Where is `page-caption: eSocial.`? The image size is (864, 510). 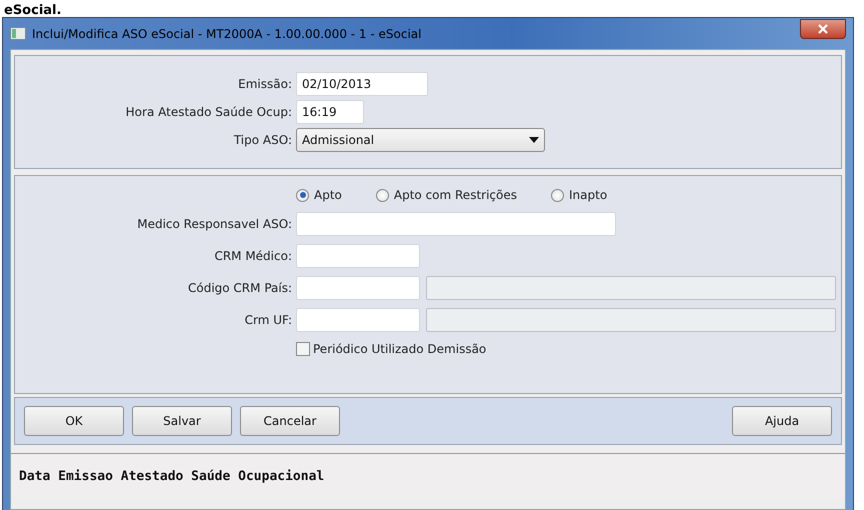
page-caption: eSocial. is located at coordinates (32, 9).